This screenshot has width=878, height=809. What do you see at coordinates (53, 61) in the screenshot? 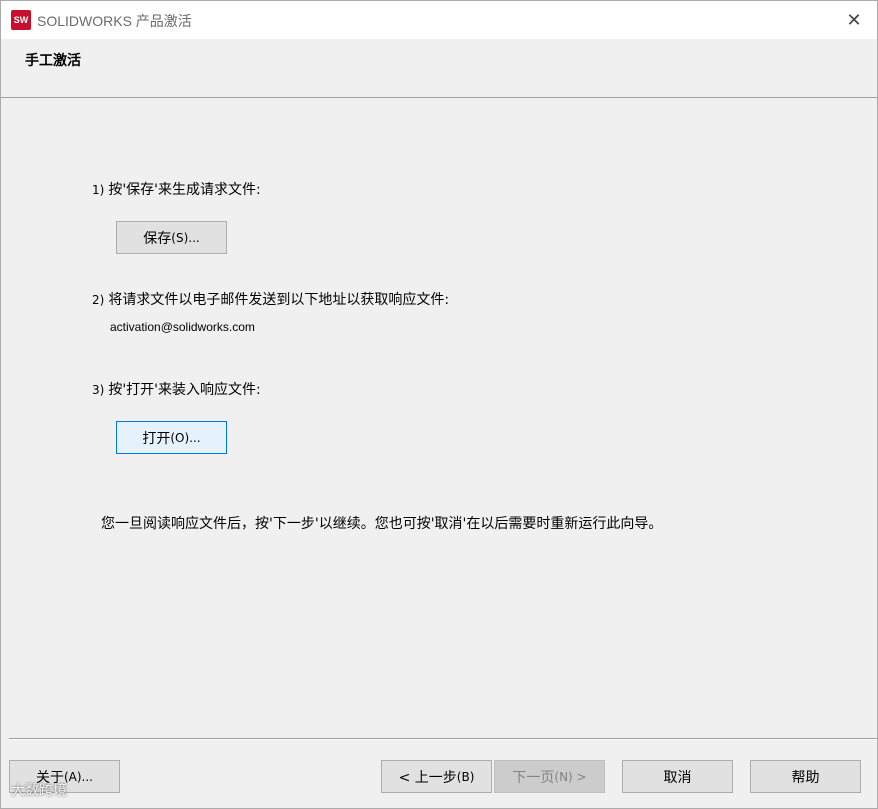
I see `page-title: 手工激活` at bounding box center [53, 61].